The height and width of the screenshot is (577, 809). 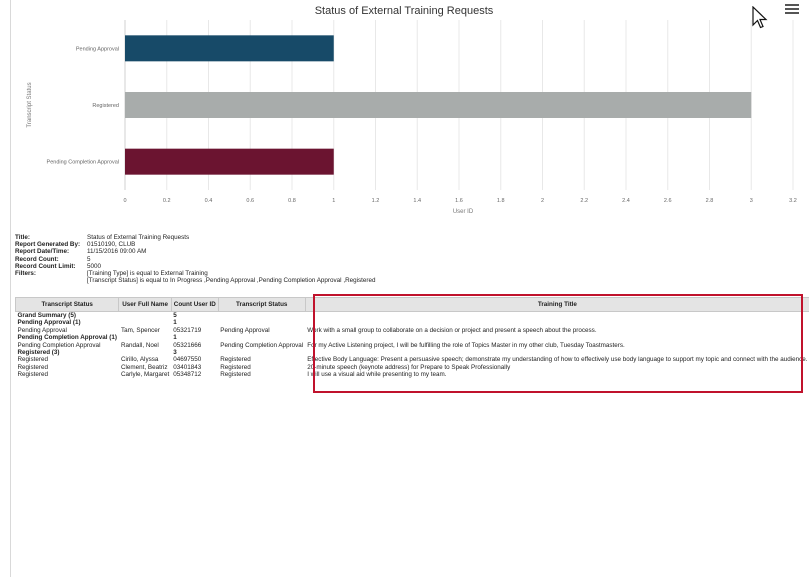 What do you see at coordinates (67, 338) in the screenshot?
I see `table-cell: Pending Completion Approval (1)` at bounding box center [67, 338].